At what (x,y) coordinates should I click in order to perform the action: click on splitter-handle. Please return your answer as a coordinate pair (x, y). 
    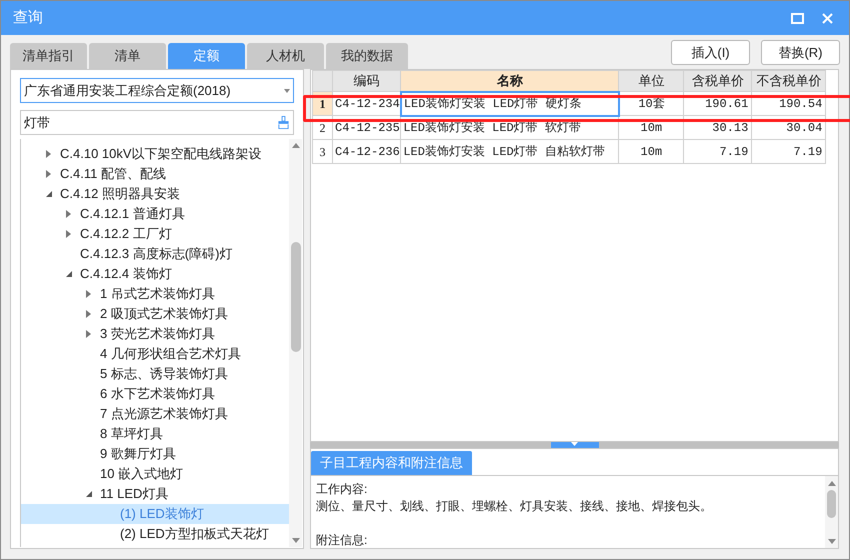
    Looking at the image, I should click on (574, 445).